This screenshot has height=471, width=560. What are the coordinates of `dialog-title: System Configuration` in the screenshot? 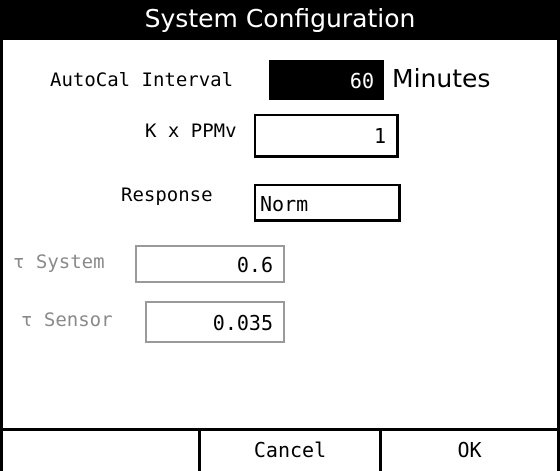 It's located at (280, 20).